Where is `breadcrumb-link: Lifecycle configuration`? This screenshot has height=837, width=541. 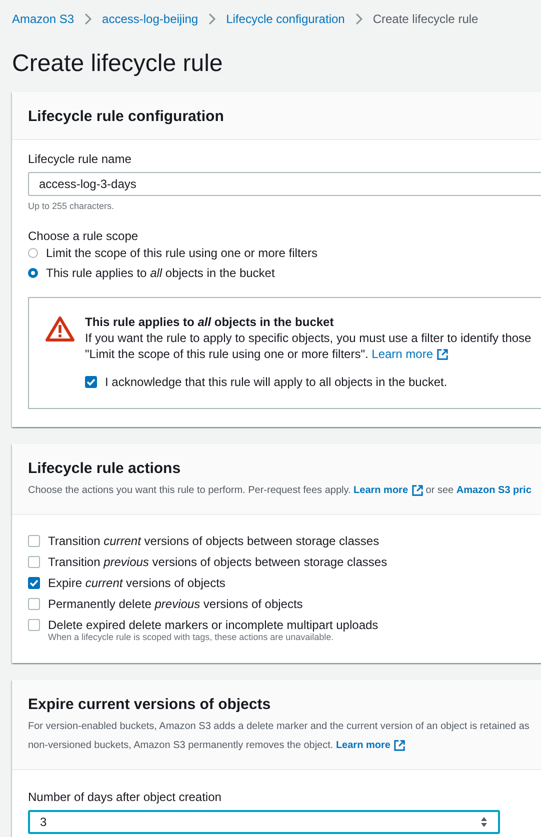 breadcrumb-link: Lifecycle configuration is located at coordinates (285, 19).